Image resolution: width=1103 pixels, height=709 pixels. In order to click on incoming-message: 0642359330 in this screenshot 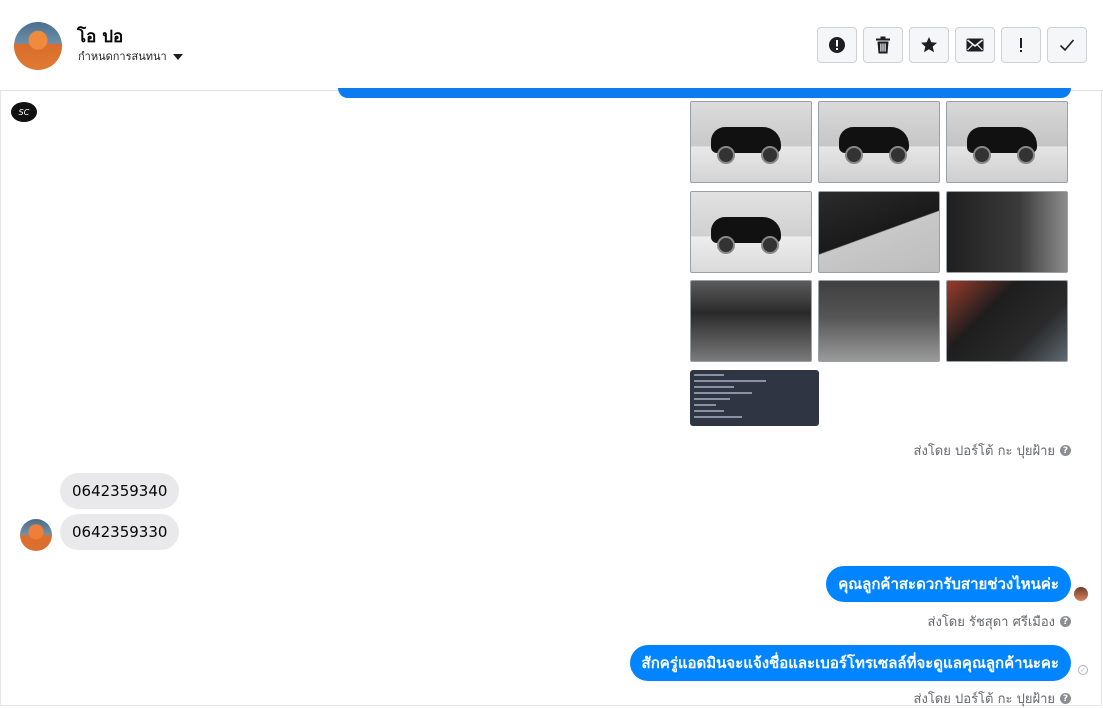, I will do `click(120, 532)`.